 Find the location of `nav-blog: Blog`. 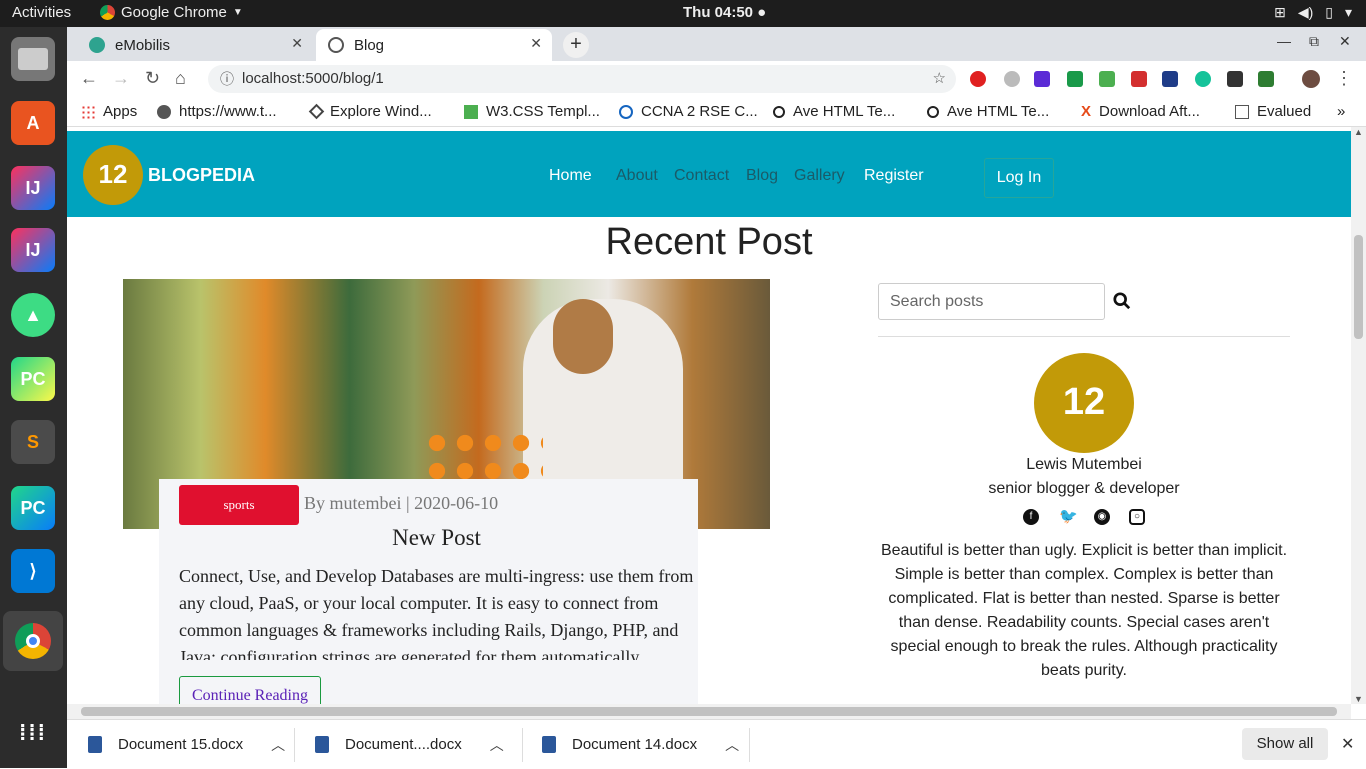

nav-blog: Blog is located at coordinates (762, 176).